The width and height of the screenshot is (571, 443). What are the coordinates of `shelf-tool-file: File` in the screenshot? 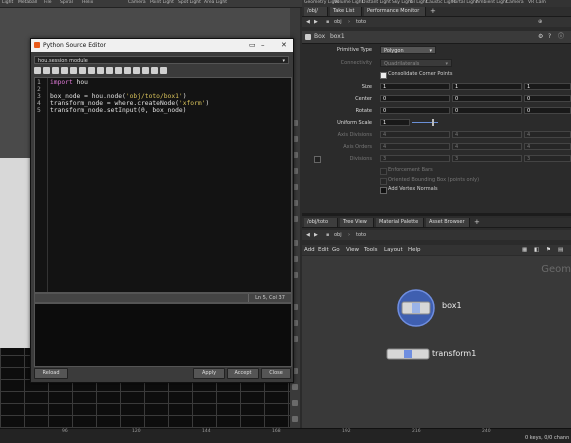 It's located at (48, 2).